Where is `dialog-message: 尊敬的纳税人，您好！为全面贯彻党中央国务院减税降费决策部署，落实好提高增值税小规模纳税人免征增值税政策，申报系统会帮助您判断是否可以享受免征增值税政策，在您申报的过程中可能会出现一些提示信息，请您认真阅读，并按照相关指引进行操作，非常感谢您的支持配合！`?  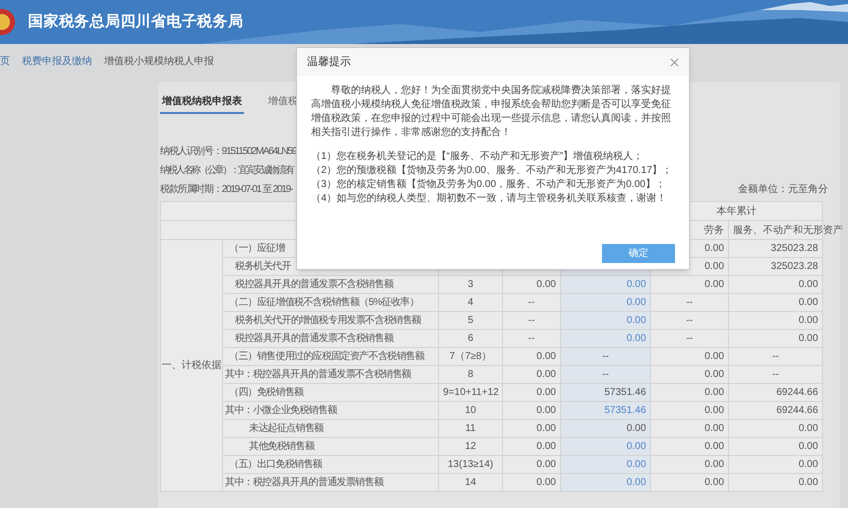
dialog-message: 尊敬的纳税人，您好！为全面贯彻党中央国务院减税降费决策部署，落实好提高增值税小规模纳税人免征增值税政策，申报系统会帮助您判断是否可以享受免征增值税政策，在您申报的过程中可能会出现一些提示信息，请您认真阅读，并按照相关指引进行操作，非常感谢您的支持配合！ is located at coordinates (491, 112).